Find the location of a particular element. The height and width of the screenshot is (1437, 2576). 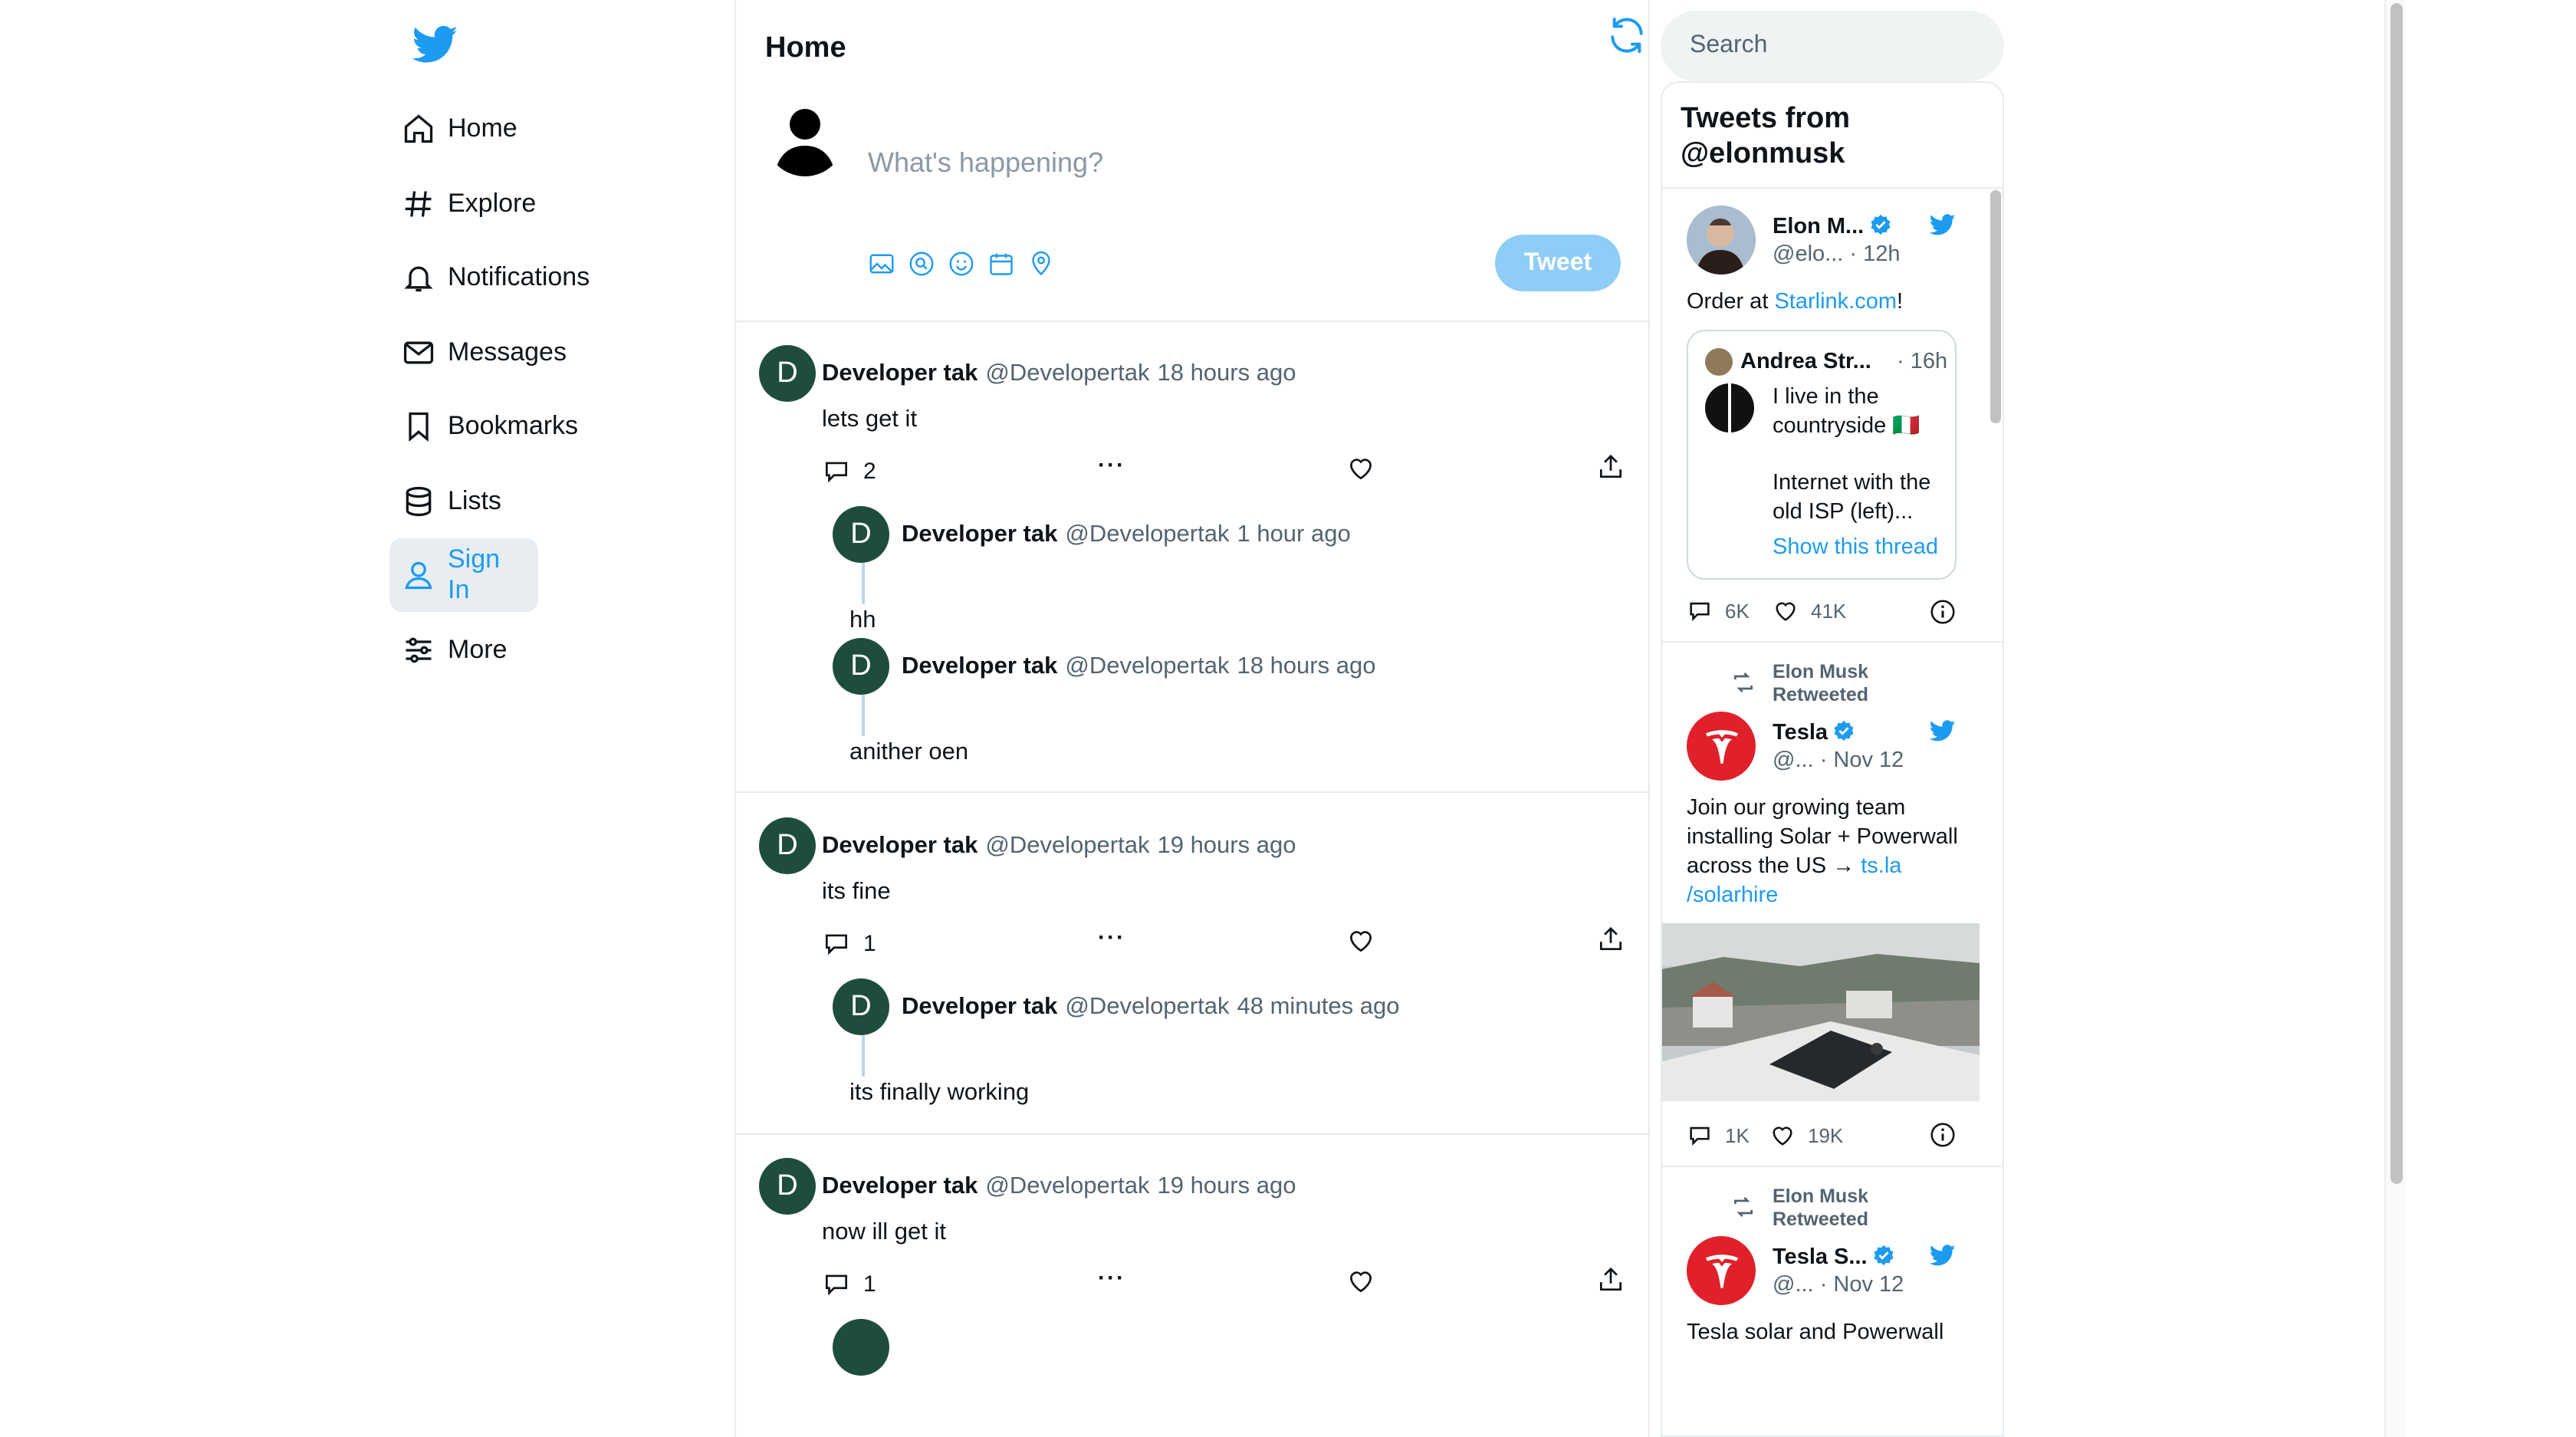

schedule-icon is located at coordinates (1001, 264).